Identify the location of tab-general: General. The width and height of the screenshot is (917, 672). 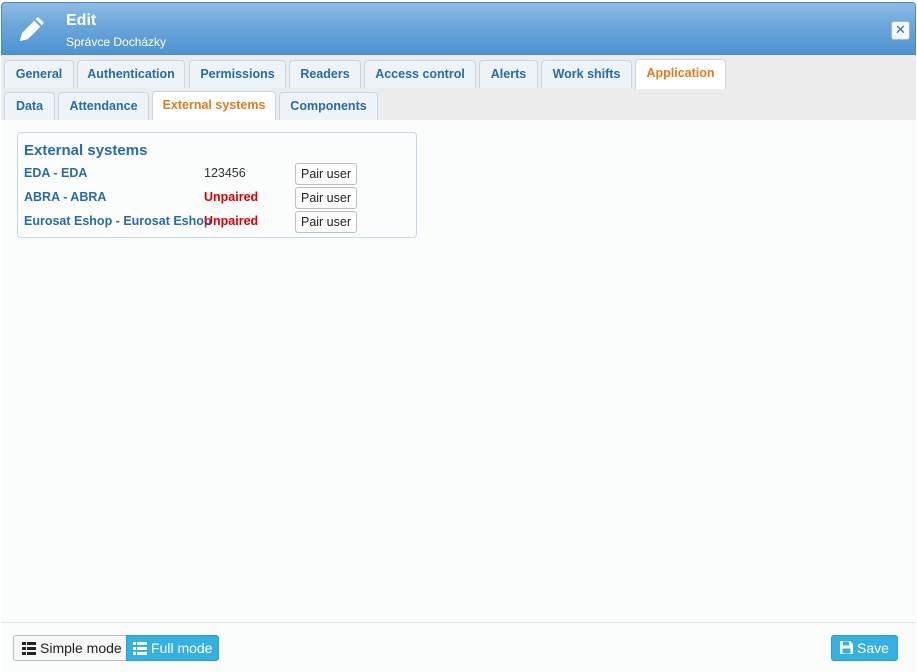
(39, 74).